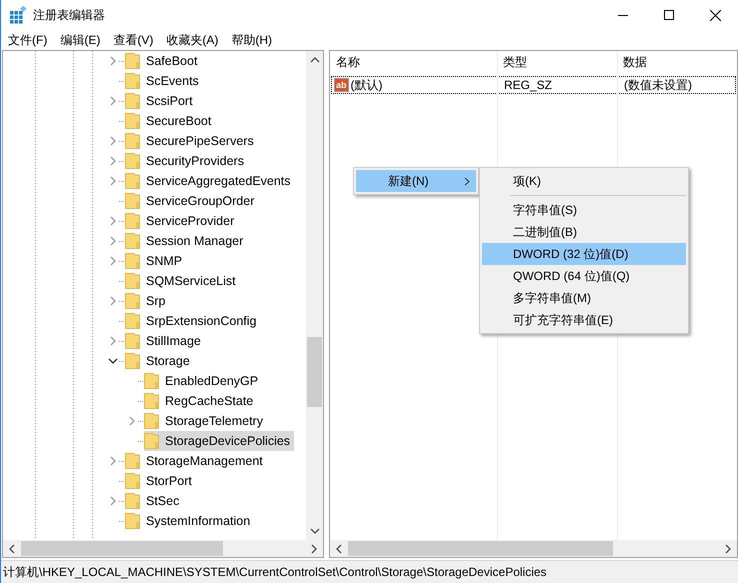  Describe the element at coordinates (186, 161) in the screenshot. I see `tree-item: SecurityProviders` at that location.